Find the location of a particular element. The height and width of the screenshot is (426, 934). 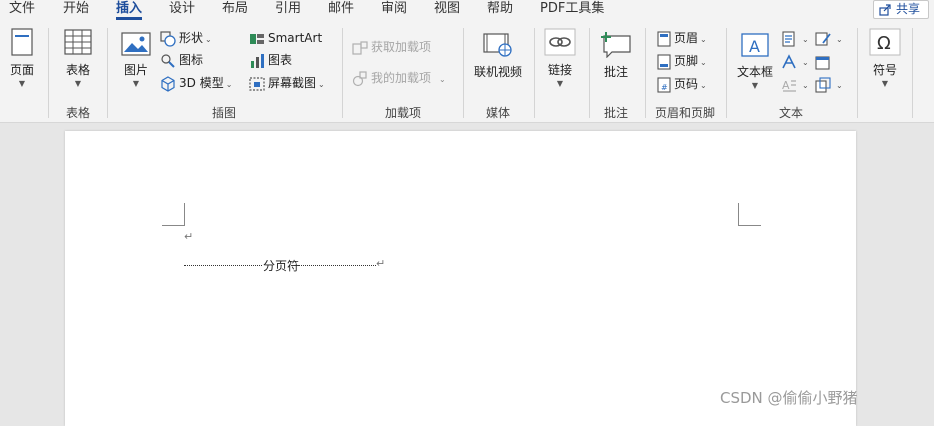

get-addins-label: 获取加载项 is located at coordinates (401, 47).